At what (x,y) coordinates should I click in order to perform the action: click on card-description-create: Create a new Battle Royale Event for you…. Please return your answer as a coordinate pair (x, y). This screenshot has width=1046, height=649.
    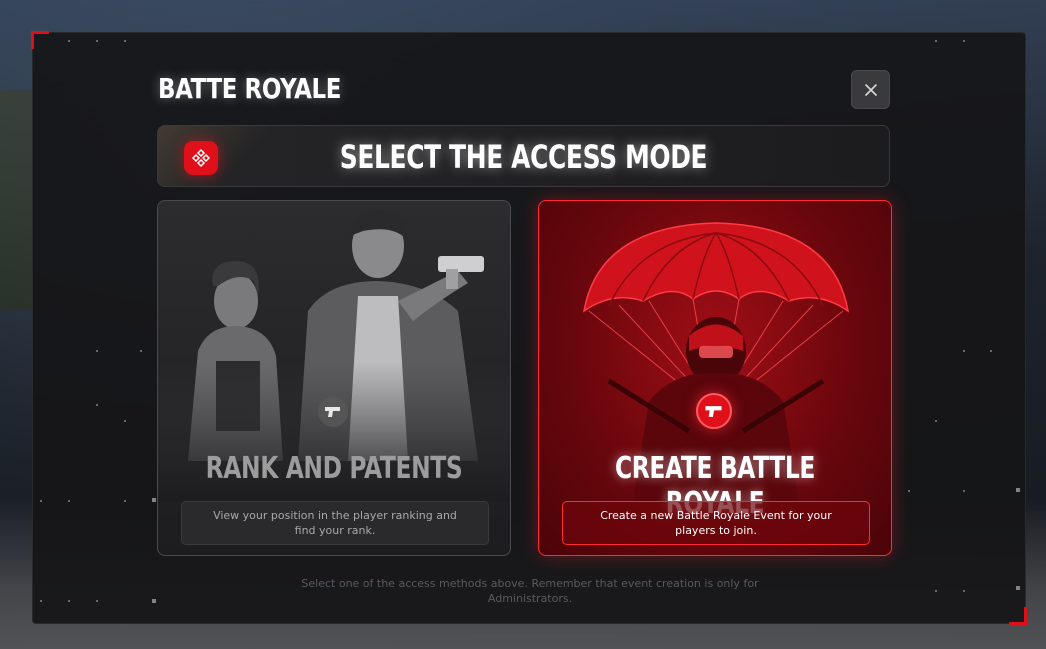
    Looking at the image, I should click on (716, 523).